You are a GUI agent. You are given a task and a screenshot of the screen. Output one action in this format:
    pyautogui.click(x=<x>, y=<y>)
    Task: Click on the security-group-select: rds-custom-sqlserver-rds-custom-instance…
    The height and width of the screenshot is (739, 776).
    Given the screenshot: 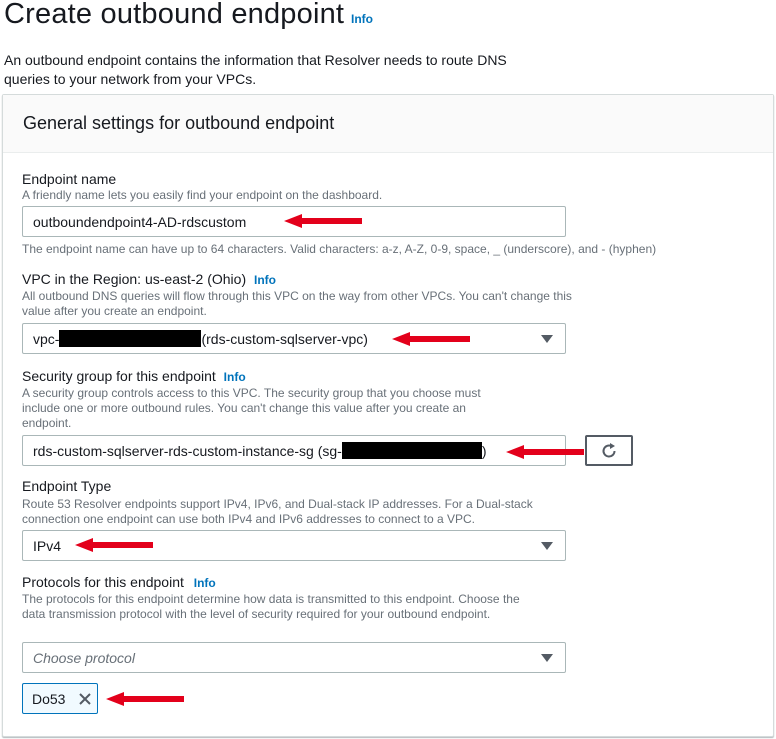 What is the action you would take?
    pyautogui.click(x=294, y=450)
    